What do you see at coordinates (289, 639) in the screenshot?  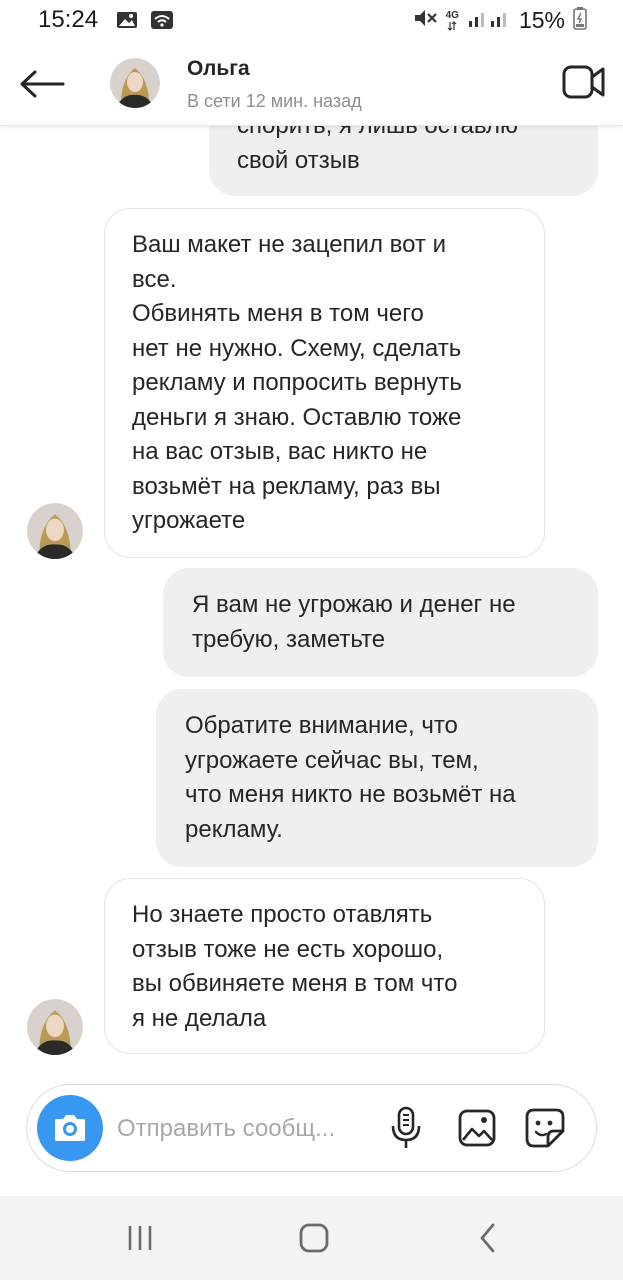 I see `message-text: требую, заметьте` at bounding box center [289, 639].